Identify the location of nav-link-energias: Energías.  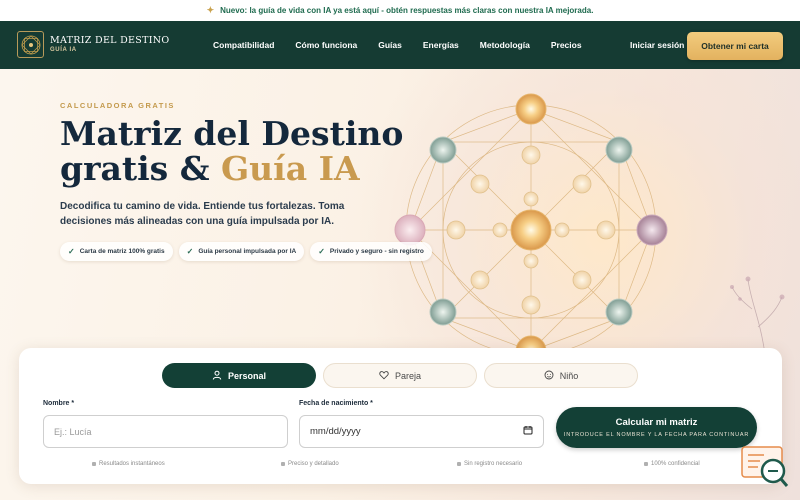
(441, 45).